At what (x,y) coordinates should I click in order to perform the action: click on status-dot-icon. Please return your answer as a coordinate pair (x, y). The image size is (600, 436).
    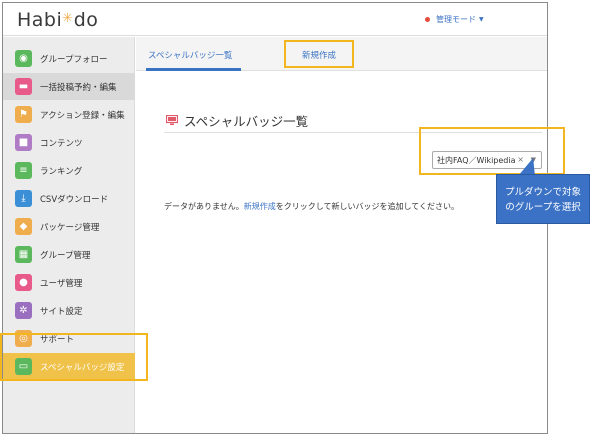
    Looking at the image, I should click on (427, 19).